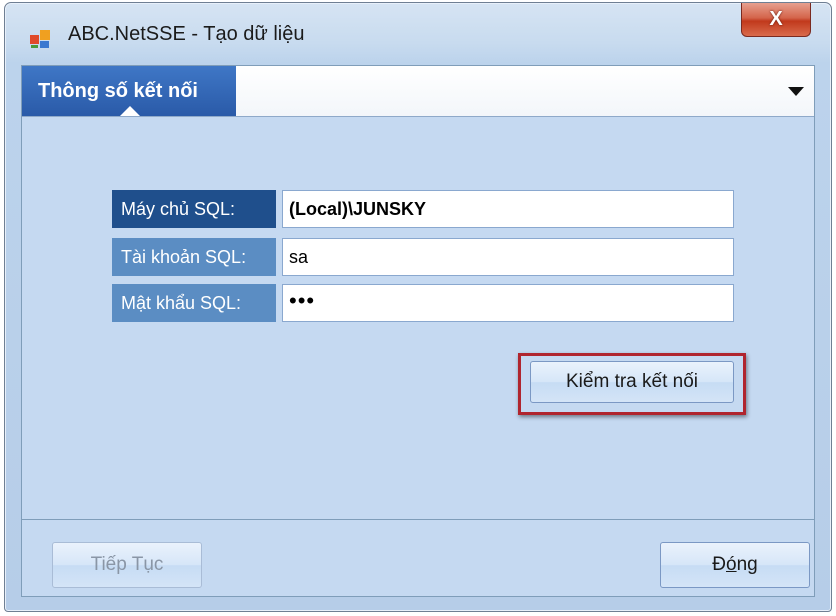 This screenshot has width=836, height=616. Describe the element at coordinates (186, 34) in the screenshot. I see `window-title: ABC.NetSSE - Tạo dữ liệu` at that location.